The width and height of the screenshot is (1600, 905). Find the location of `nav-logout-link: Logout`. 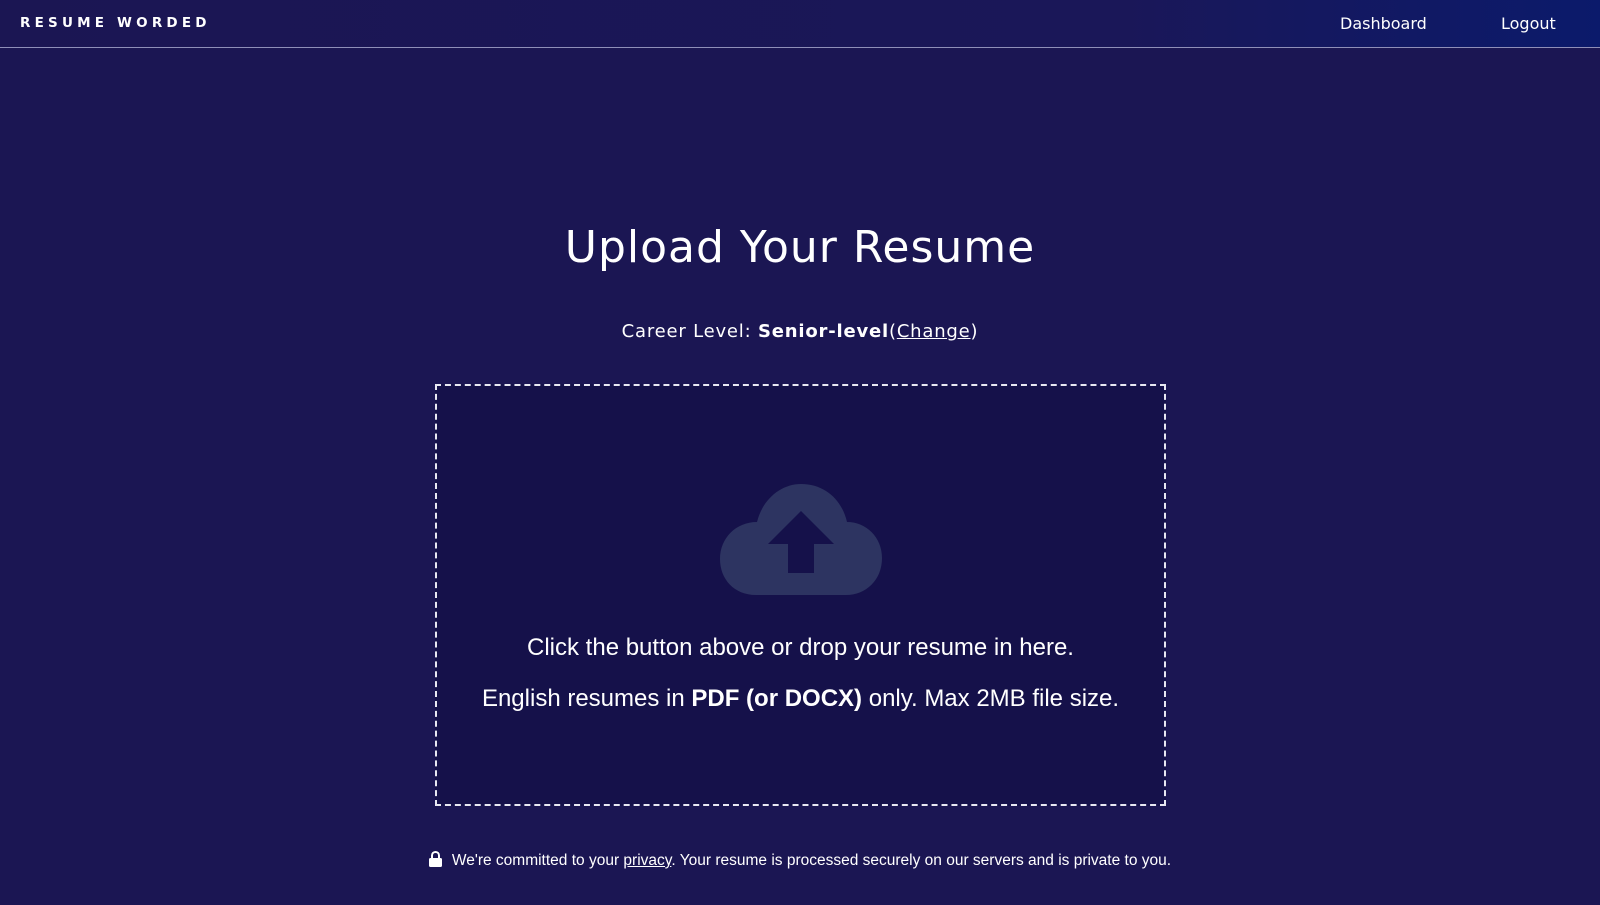

nav-logout-link: Logout is located at coordinates (1528, 23).